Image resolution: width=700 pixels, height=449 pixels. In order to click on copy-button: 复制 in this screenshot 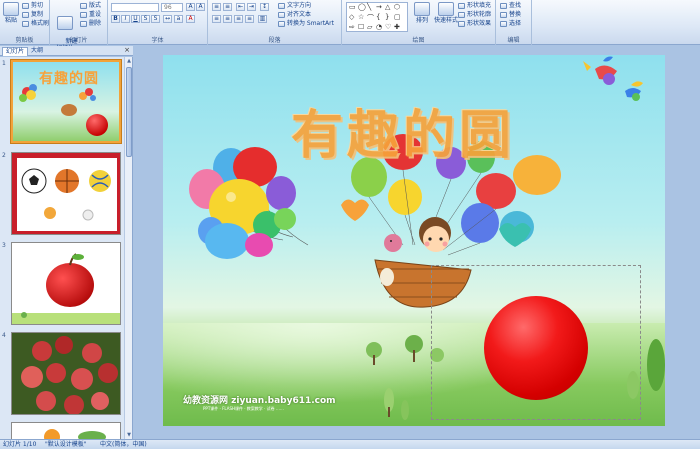, I will do `click(32, 14)`.